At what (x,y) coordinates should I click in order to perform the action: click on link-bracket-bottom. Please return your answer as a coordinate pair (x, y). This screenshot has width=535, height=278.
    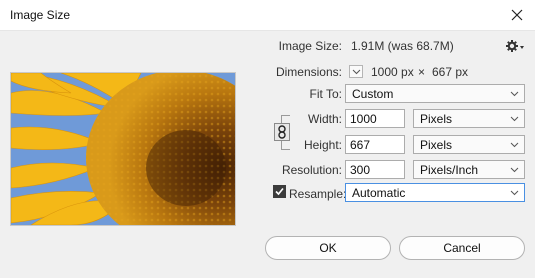
    Looking at the image, I should click on (285, 145).